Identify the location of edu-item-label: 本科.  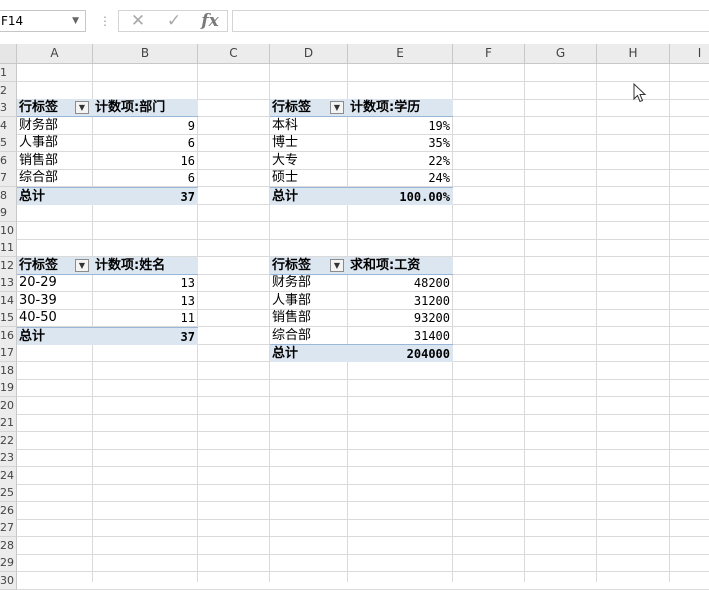
(309, 126).